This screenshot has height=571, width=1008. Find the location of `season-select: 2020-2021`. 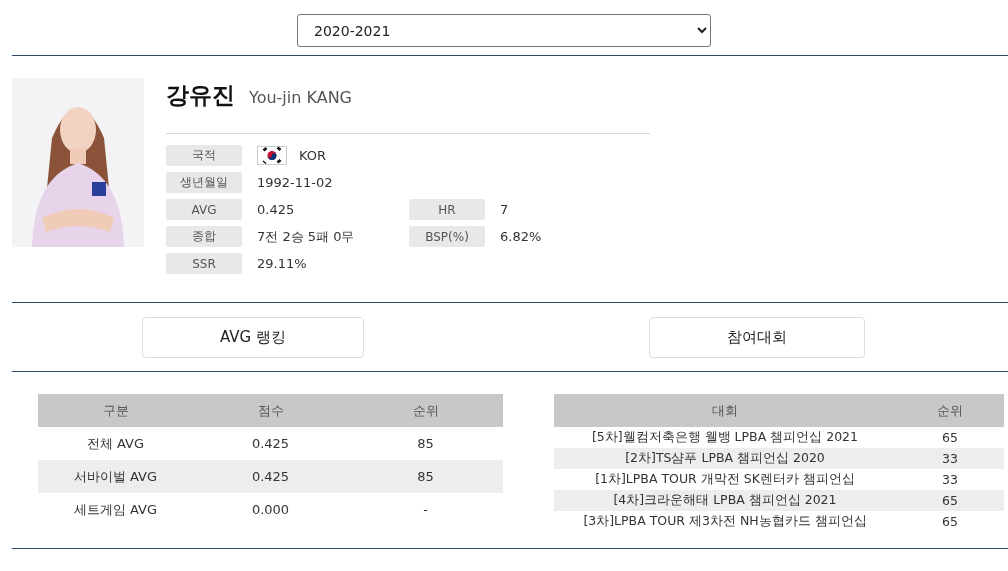

season-select: 2020-2021 is located at coordinates (504, 30).